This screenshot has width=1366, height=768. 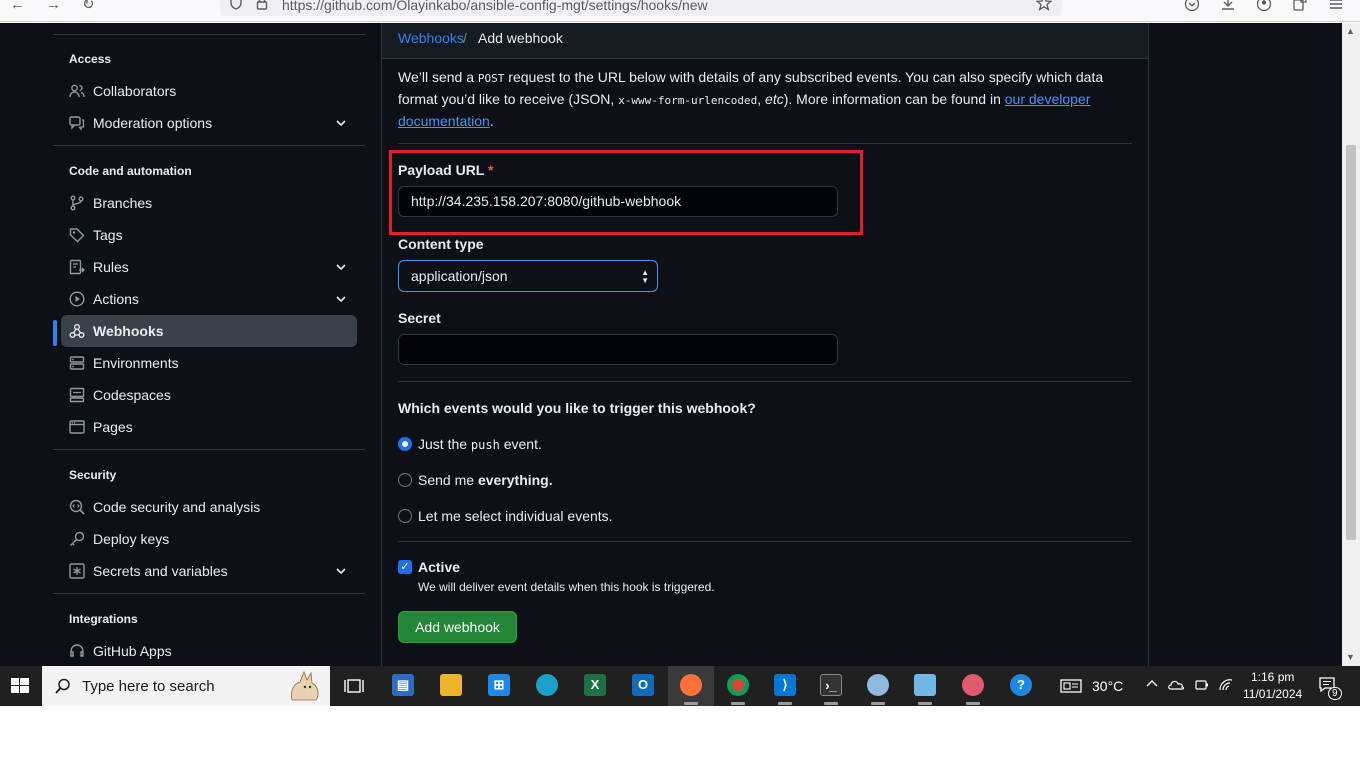 I want to click on radio-push-event-label: Just the push event., so click(x=480, y=444).